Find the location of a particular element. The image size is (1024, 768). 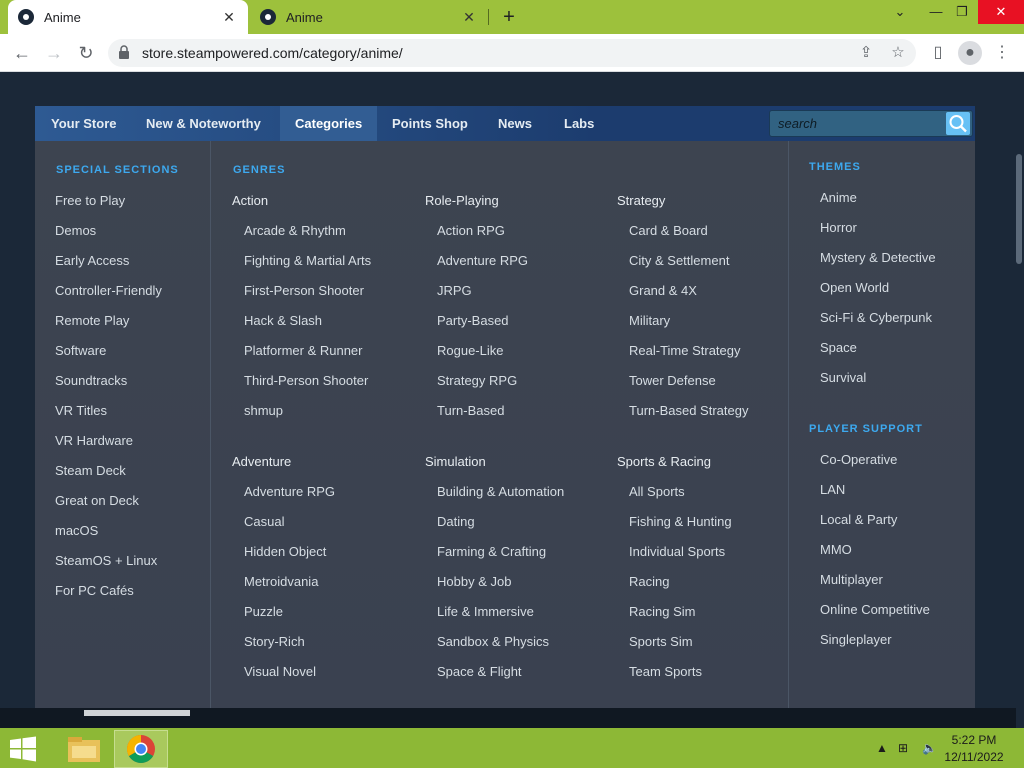

genre-link: Space & Flight is located at coordinates (479, 671).